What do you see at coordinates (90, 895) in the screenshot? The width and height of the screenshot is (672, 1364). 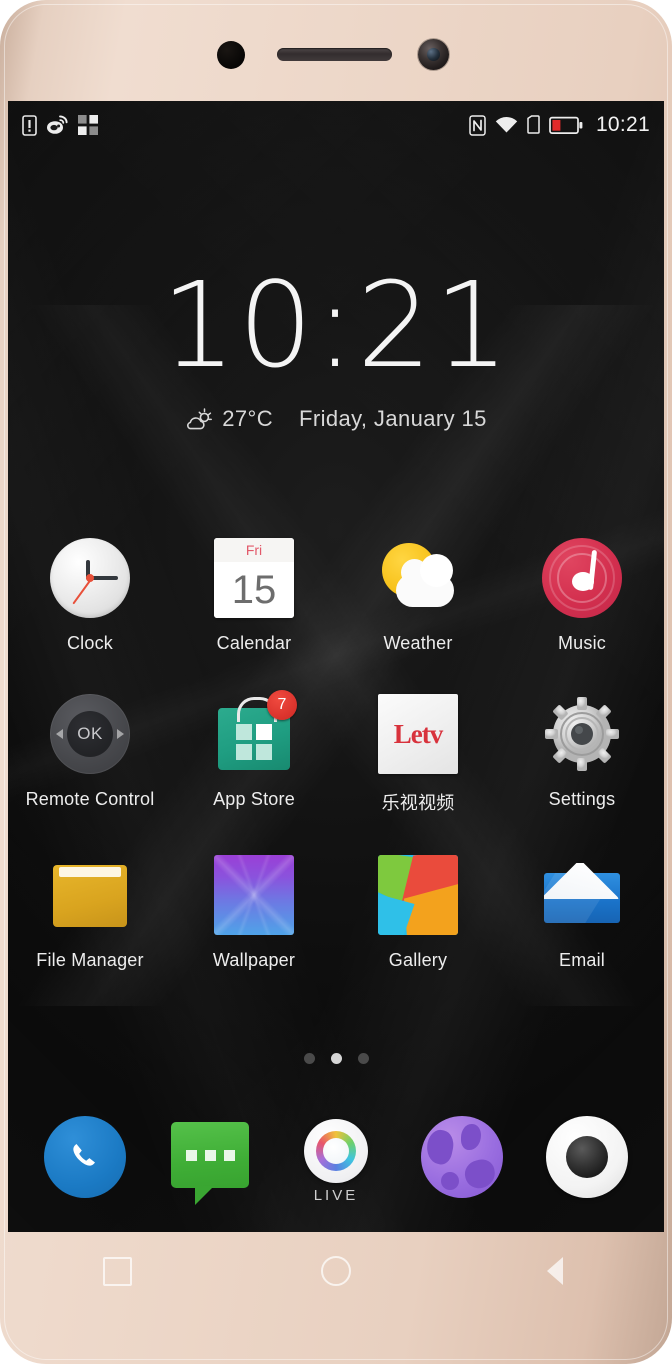 I see `folder-icon` at bounding box center [90, 895].